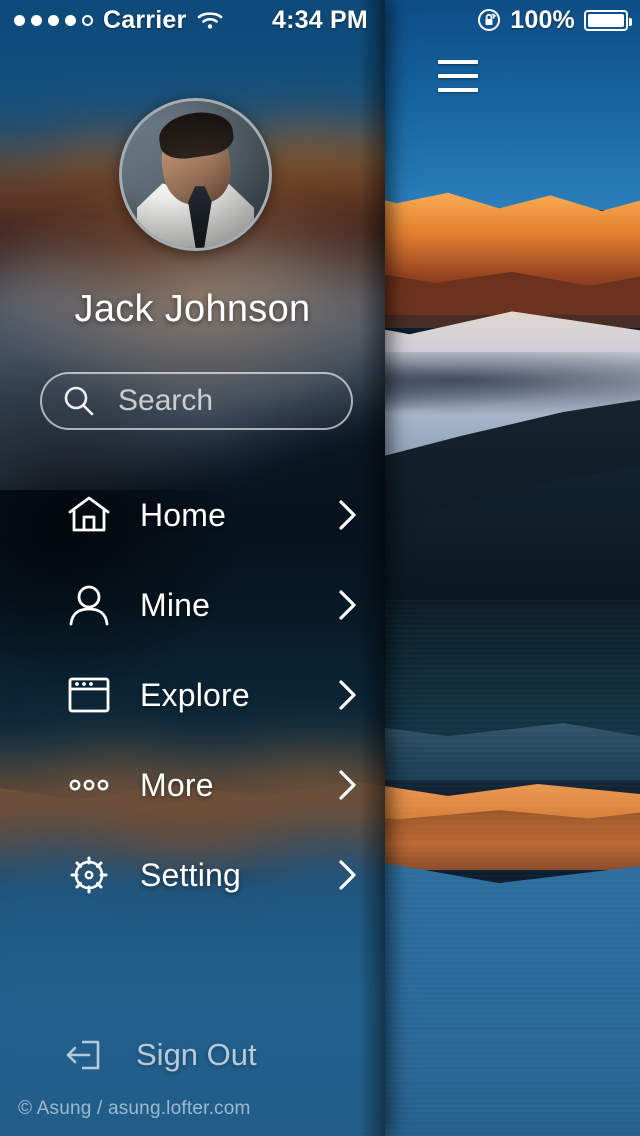 The width and height of the screenshot is (640, 1136). I want to click on sidebar-item-home: Home, so click(192, 515).